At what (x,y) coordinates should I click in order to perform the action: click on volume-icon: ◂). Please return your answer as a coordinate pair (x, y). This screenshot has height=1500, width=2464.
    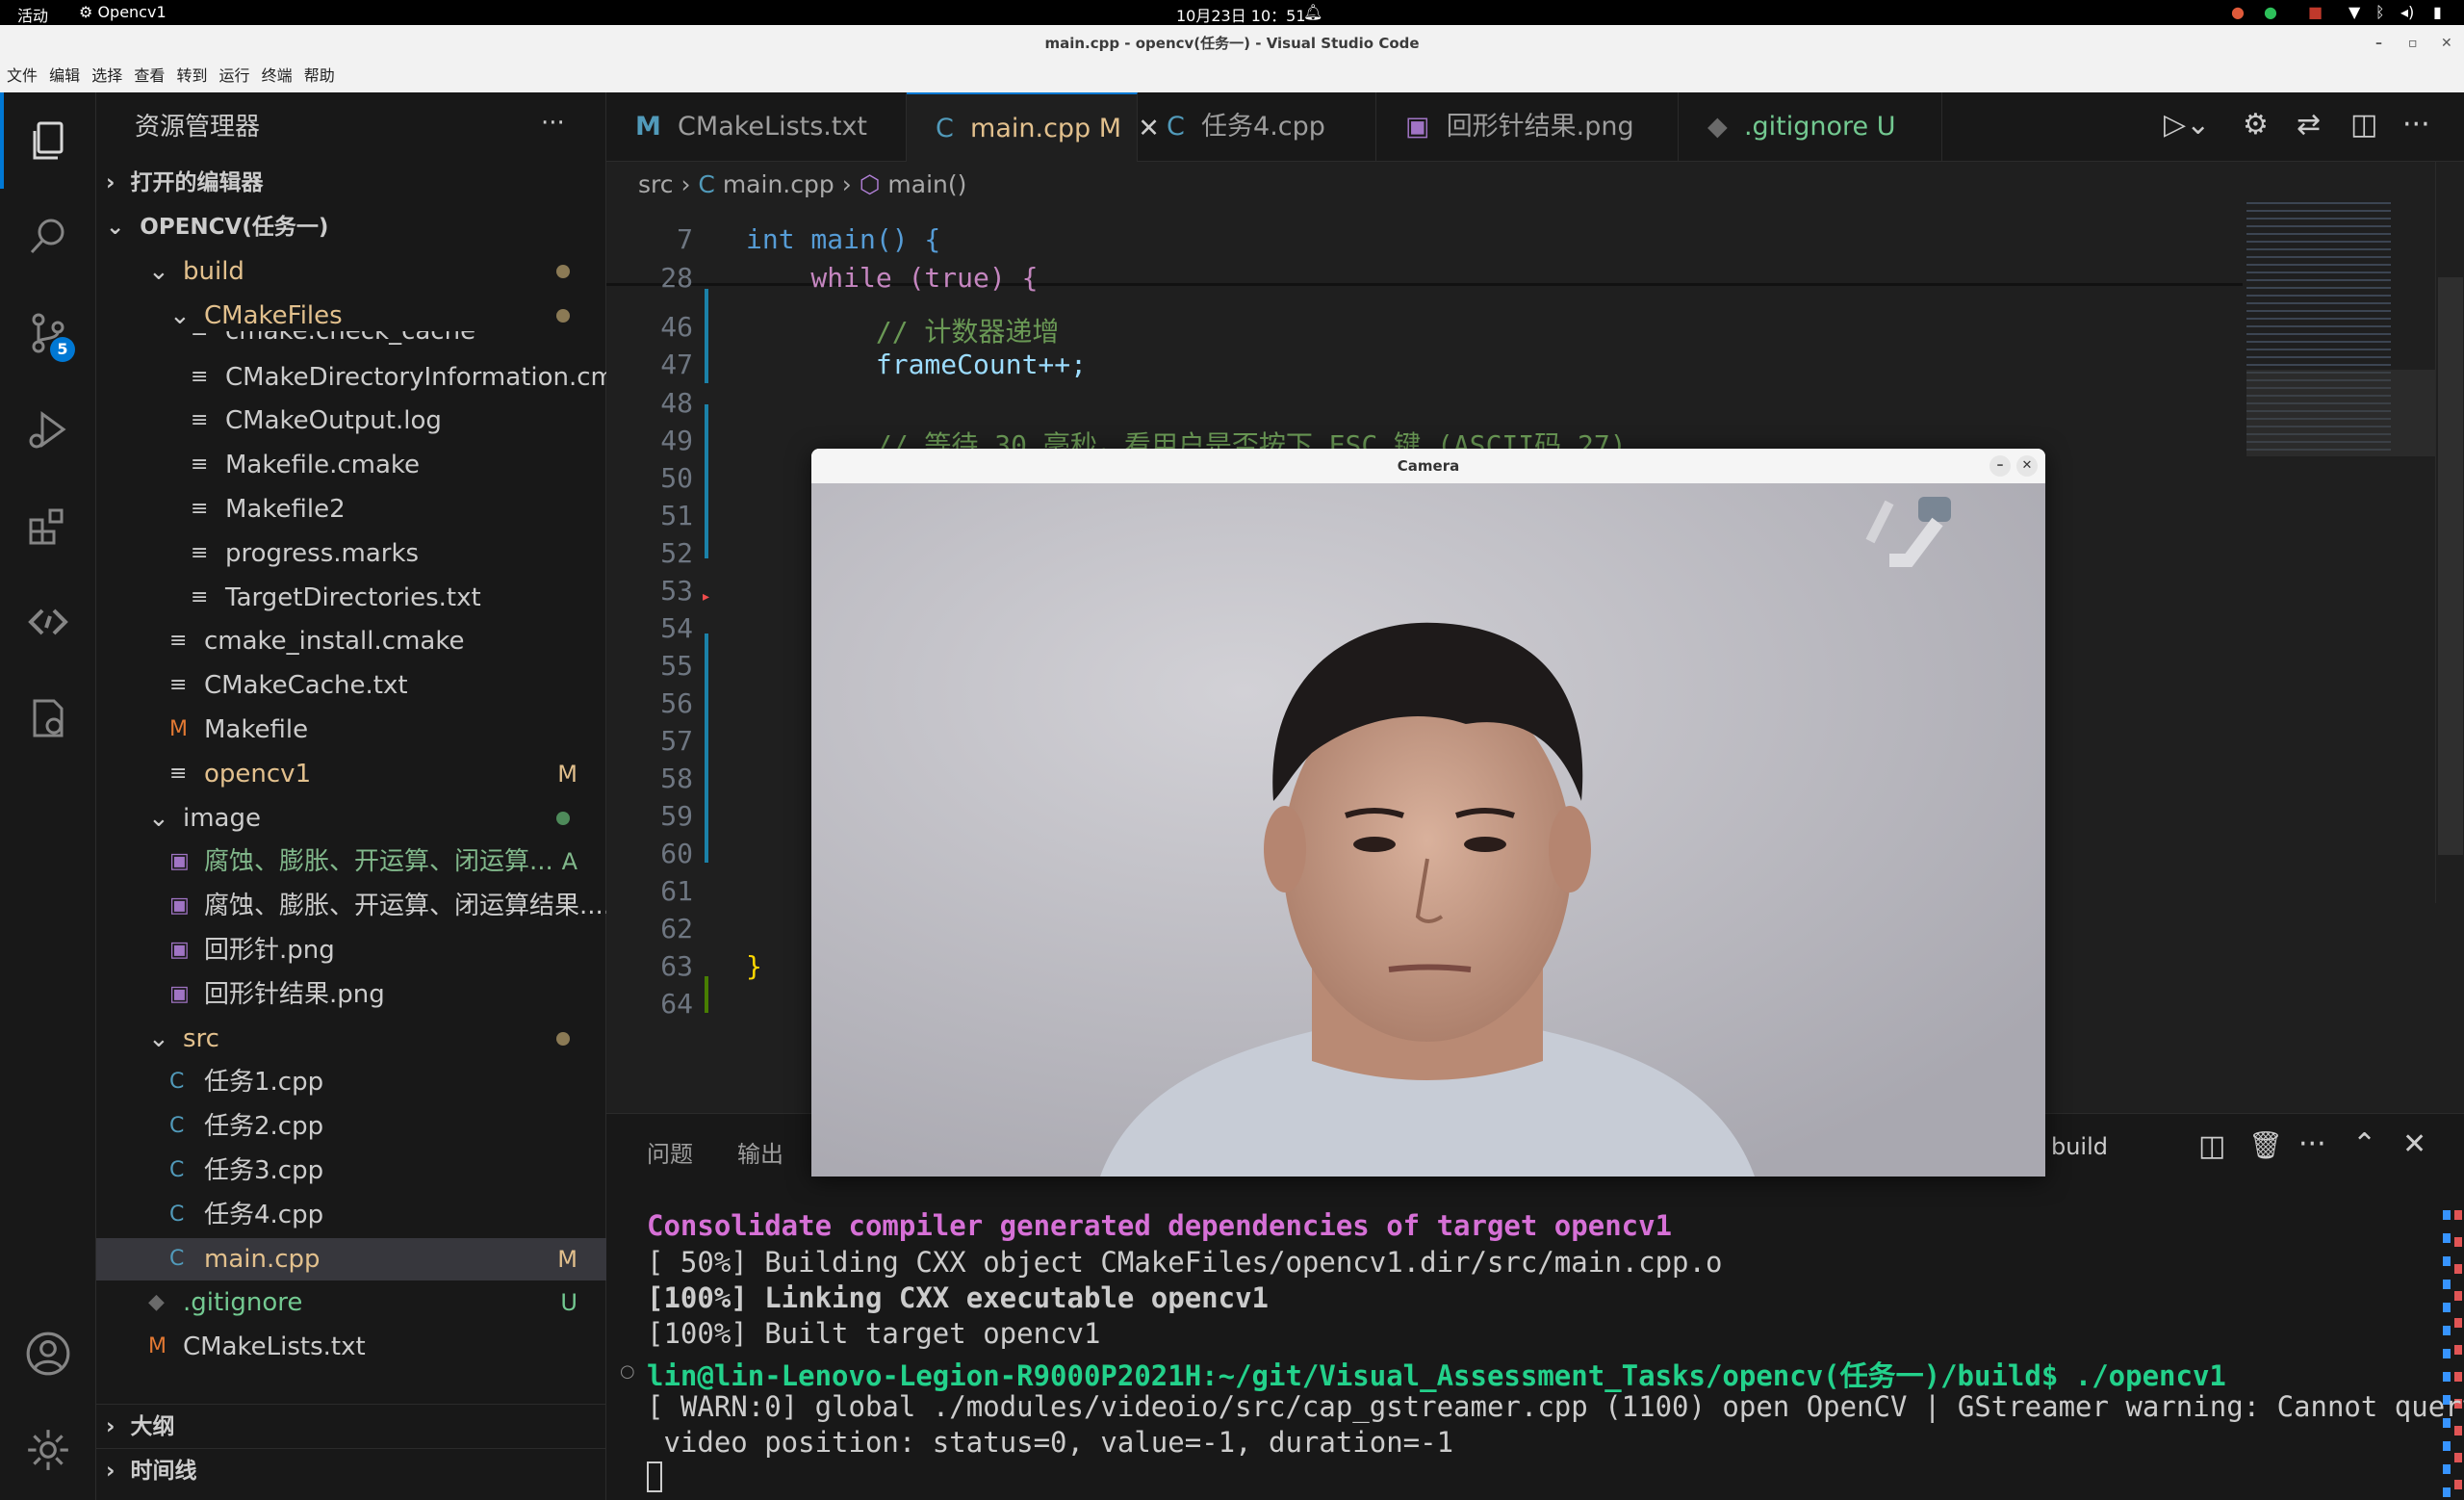
    Looking at the image, I should click on (2407, 12).